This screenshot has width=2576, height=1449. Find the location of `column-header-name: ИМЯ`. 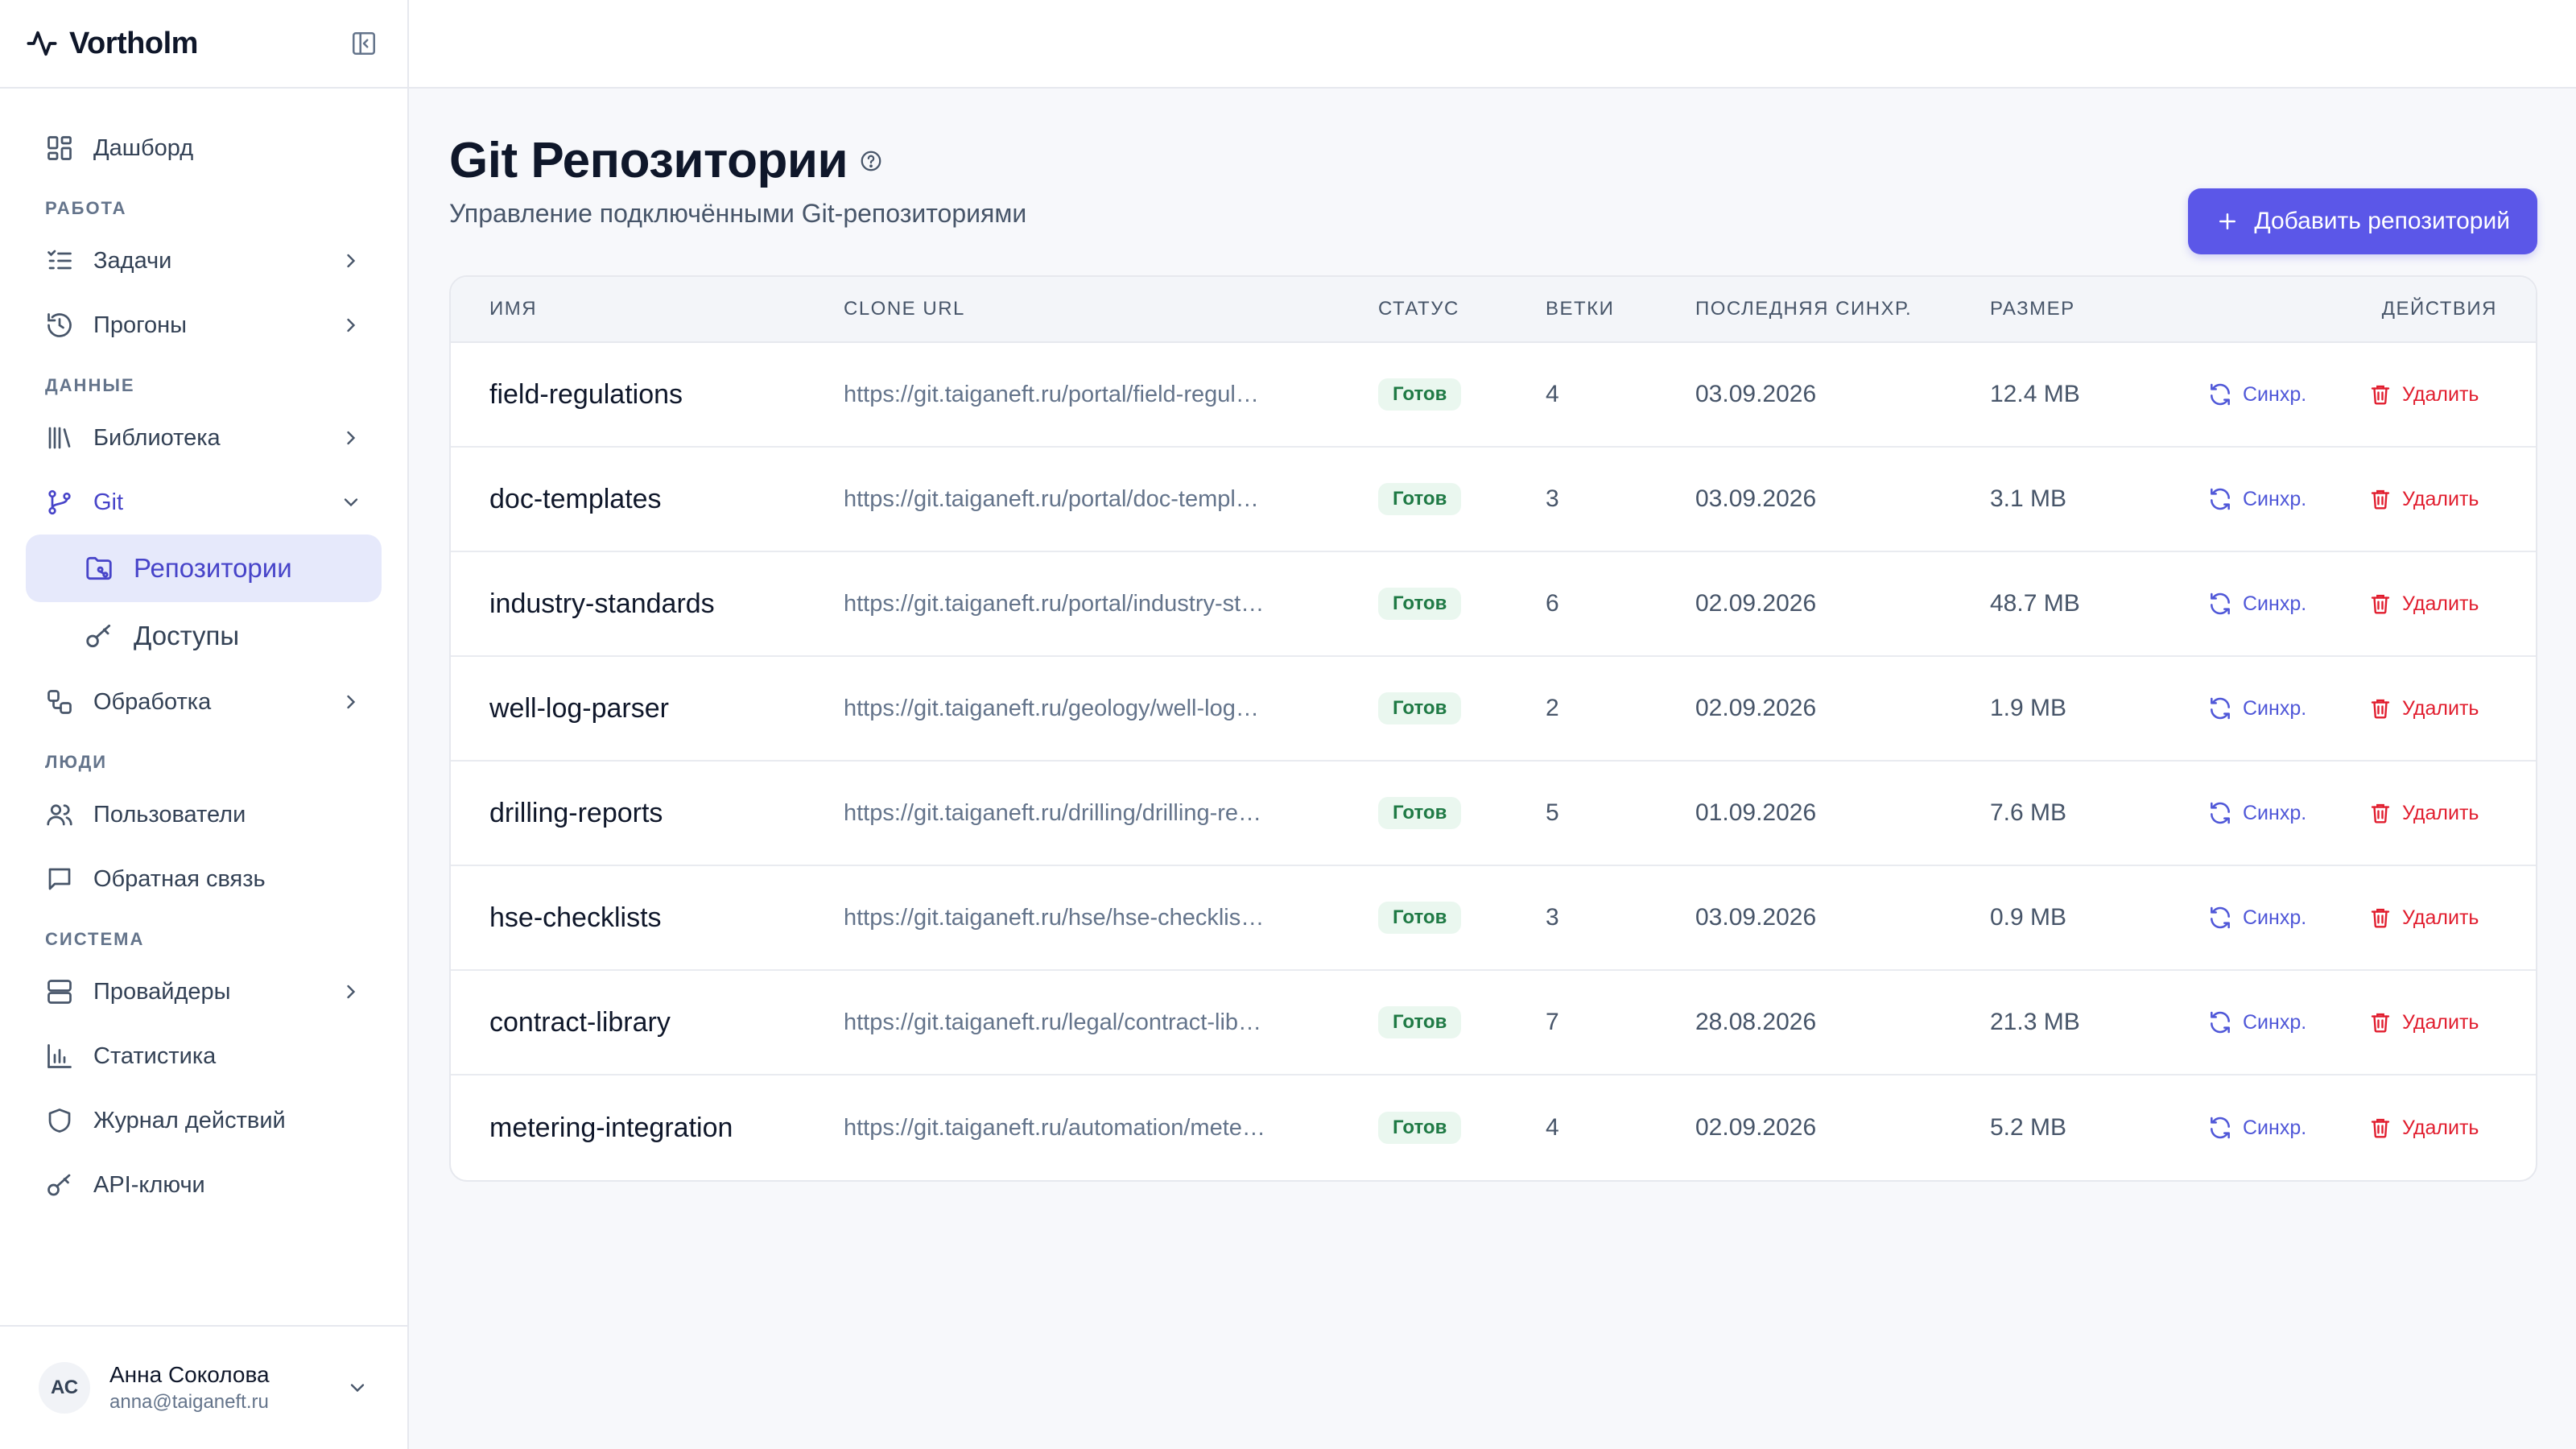

column-header-name: ИМЯ is located at coordinates (647, 309).